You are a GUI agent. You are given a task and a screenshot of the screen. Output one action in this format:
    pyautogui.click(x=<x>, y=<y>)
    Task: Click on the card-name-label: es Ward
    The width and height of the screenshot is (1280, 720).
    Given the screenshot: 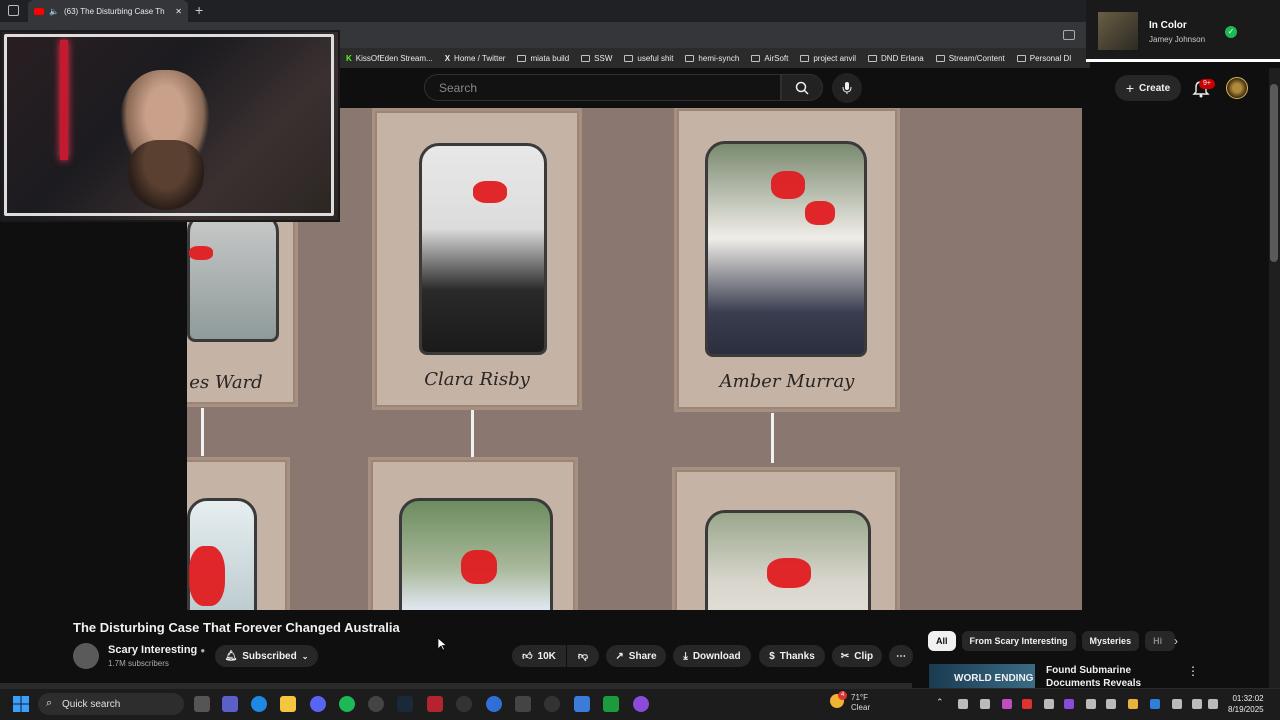 What is the action you would take?
    pyautogui.click(x=226, y=382)
    